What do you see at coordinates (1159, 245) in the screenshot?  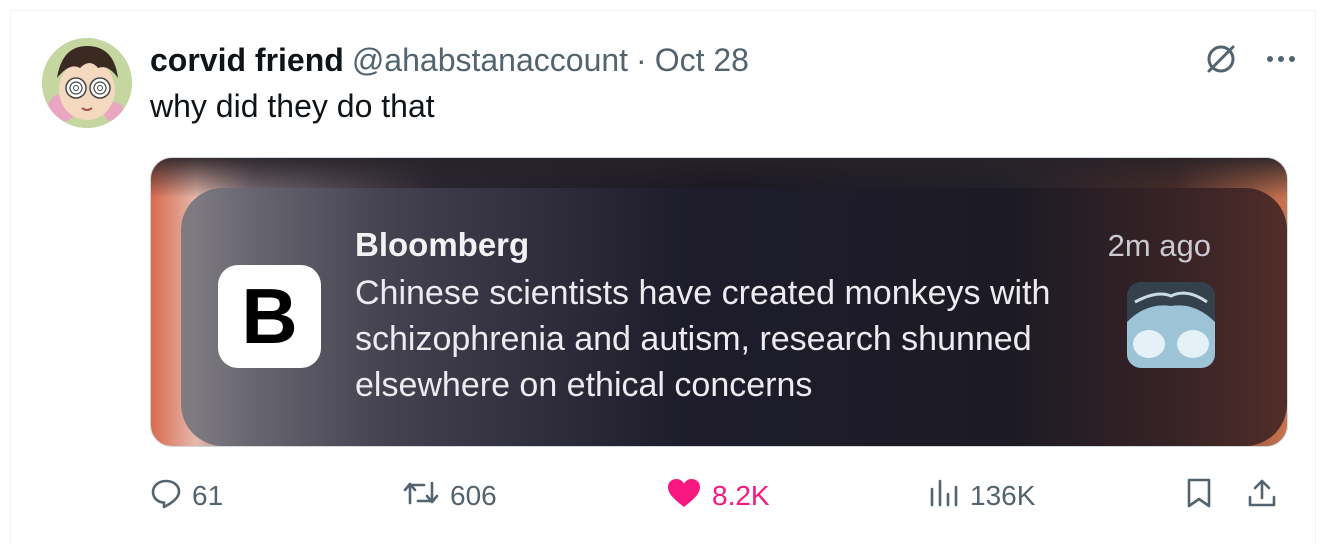 I see `notification-time: 2m ago` at bounding box center [1159, 245].